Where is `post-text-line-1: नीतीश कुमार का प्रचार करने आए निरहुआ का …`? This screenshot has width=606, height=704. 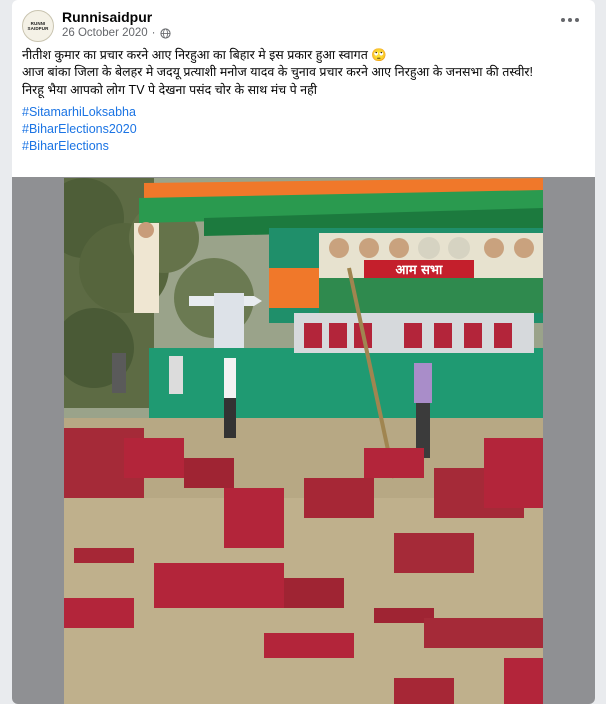
post-text-line-1: नीतीश कुमार का प्रचार करने आए निरहुआ का … is located at coordinates (204, 55).